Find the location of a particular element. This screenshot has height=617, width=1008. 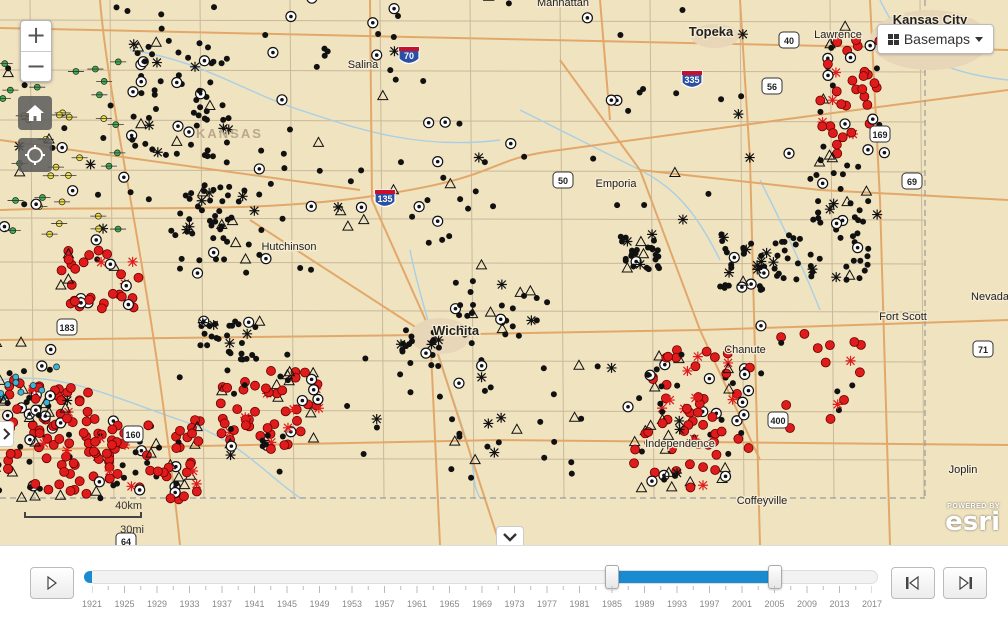

basemaps-label: Basemaps is located at coordinates (936, 39).